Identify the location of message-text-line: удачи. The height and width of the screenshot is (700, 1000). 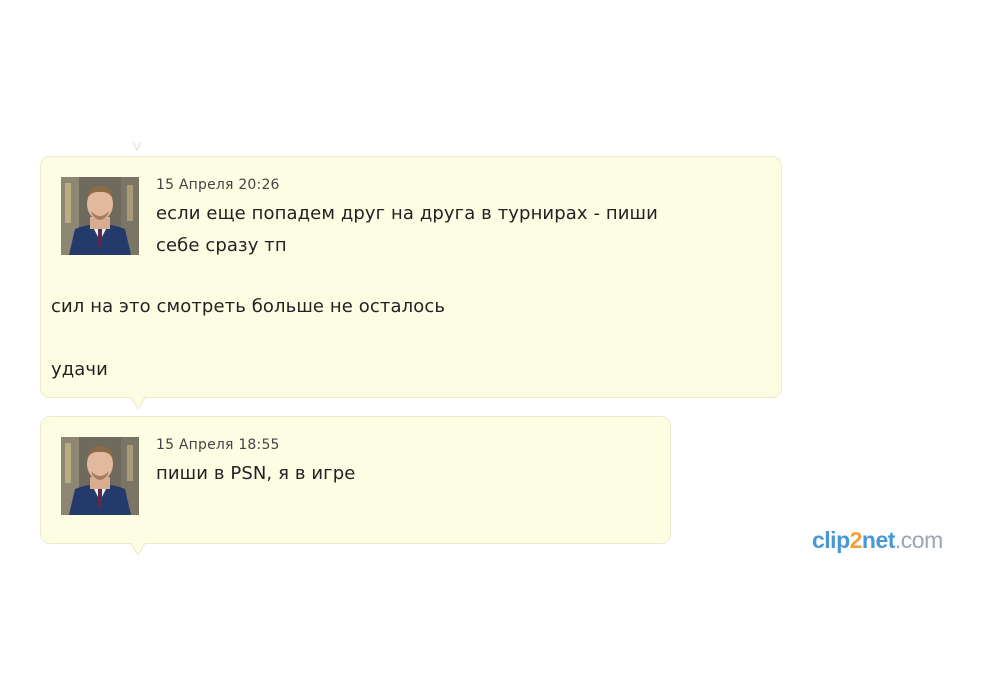
(79, 369).